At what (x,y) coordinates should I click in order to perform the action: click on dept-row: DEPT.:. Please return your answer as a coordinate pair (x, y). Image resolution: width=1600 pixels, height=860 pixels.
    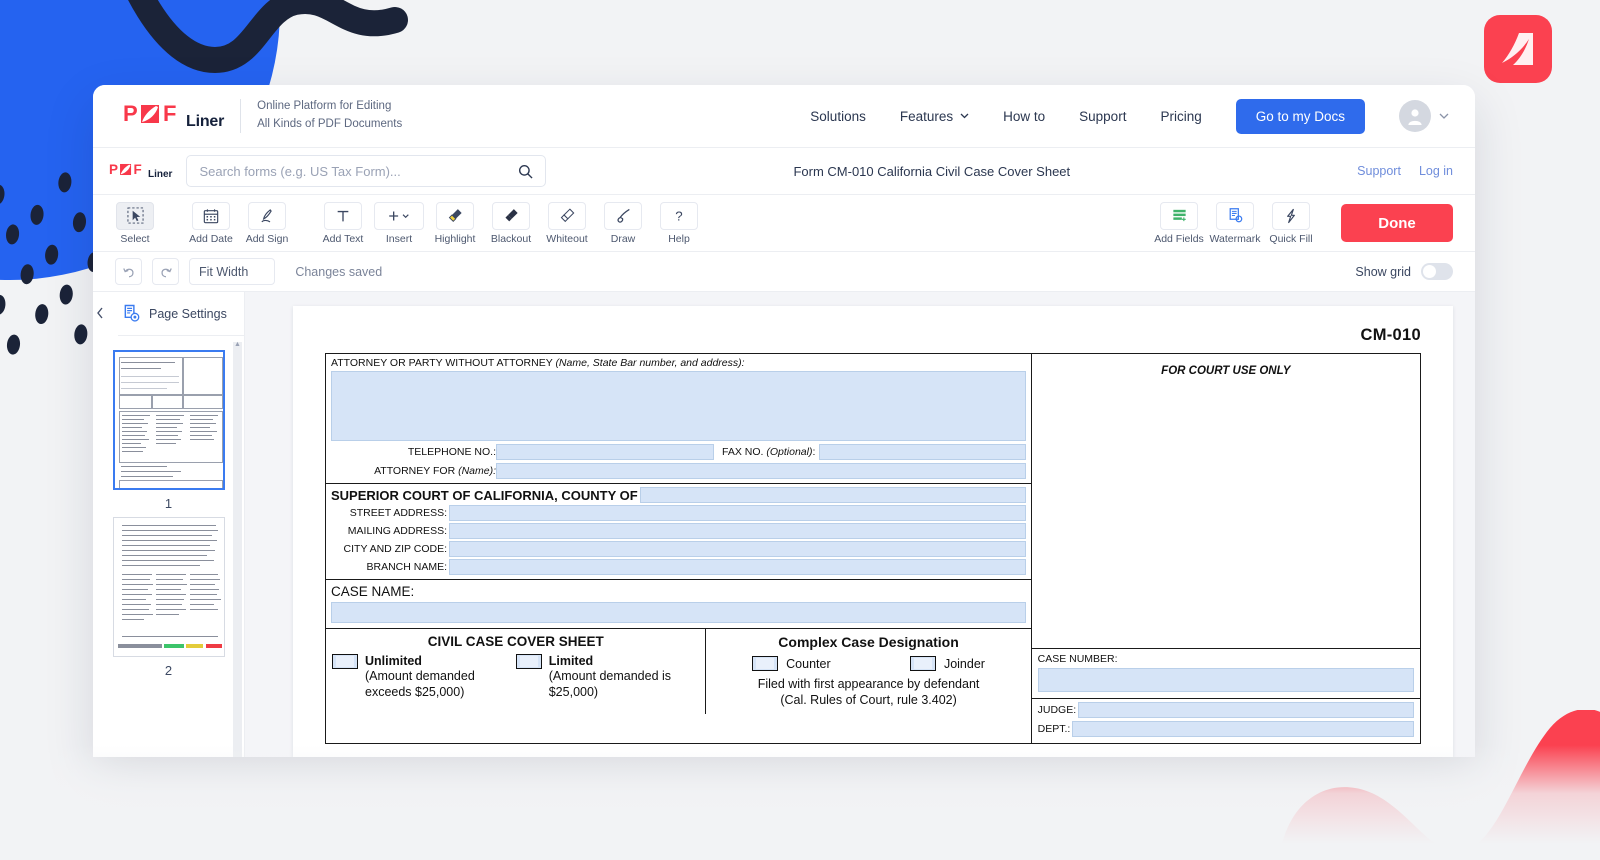
    Looking at the image, I should click on (1226, 729).